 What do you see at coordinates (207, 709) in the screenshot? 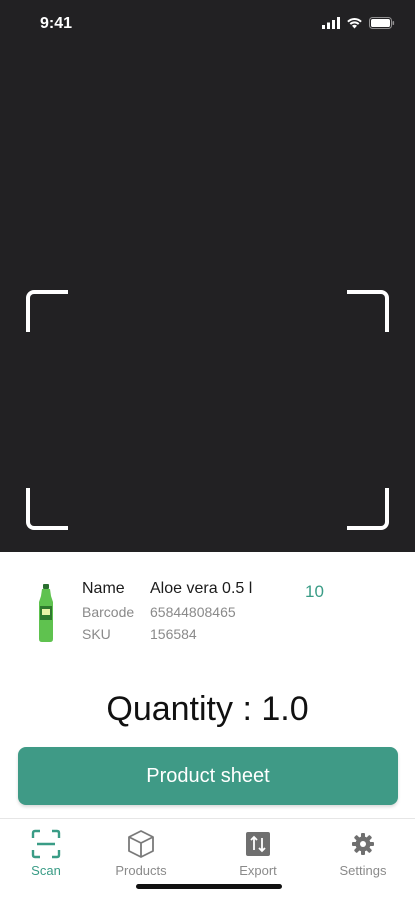
I see `quantity-display: Quantity : 1.0` at bounding box center [207, 709].